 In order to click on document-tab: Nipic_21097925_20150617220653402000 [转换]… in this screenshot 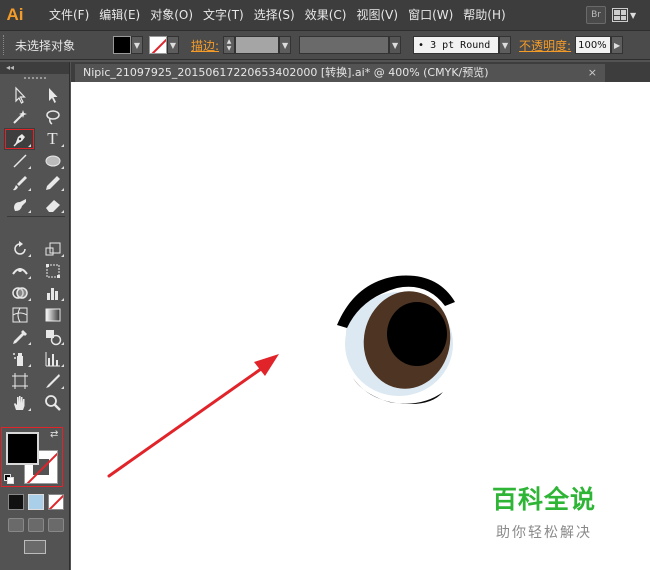, I will do `click(340, 73)`.